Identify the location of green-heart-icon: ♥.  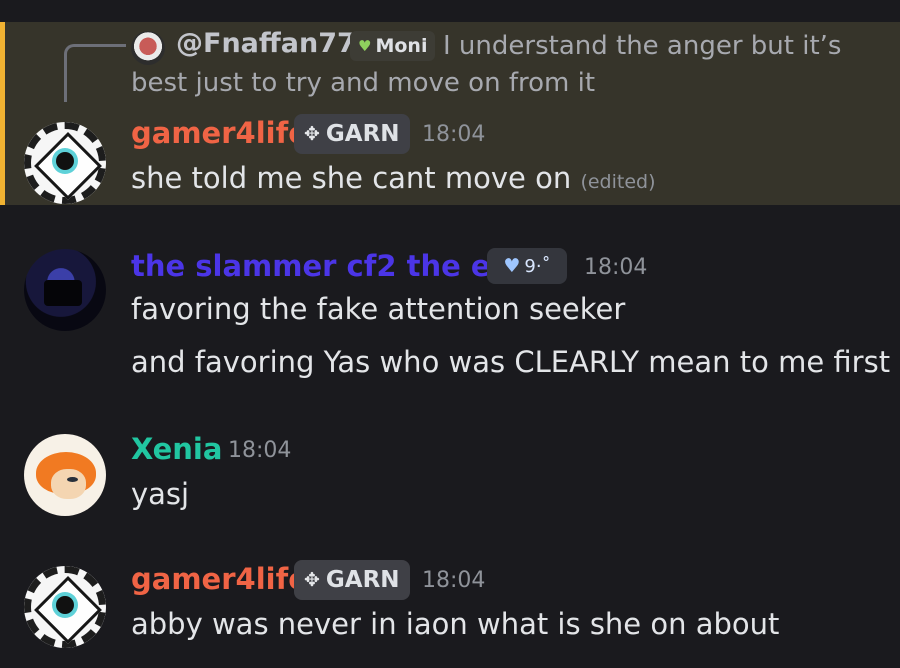
(365, 46).